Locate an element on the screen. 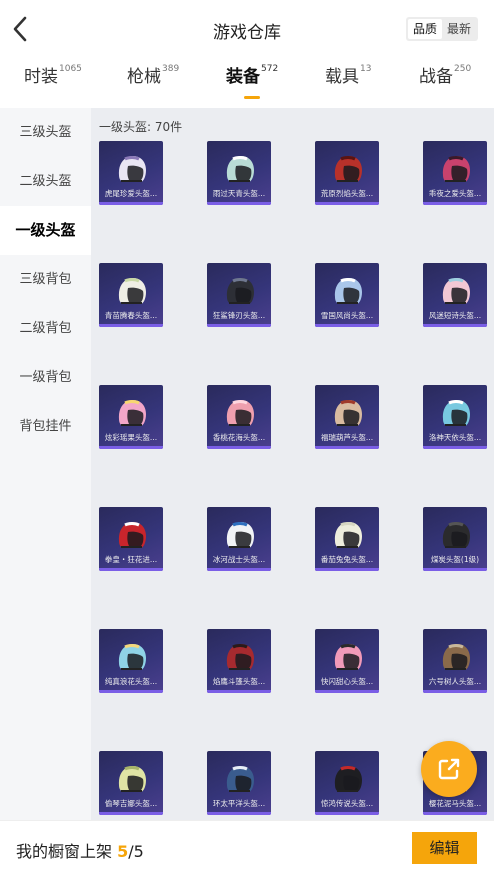 The height and width of the screenshot is (875, 494). bottom-bar: 我的橱窗上架 5/5 编辑 is located at coordinates (247, 847).